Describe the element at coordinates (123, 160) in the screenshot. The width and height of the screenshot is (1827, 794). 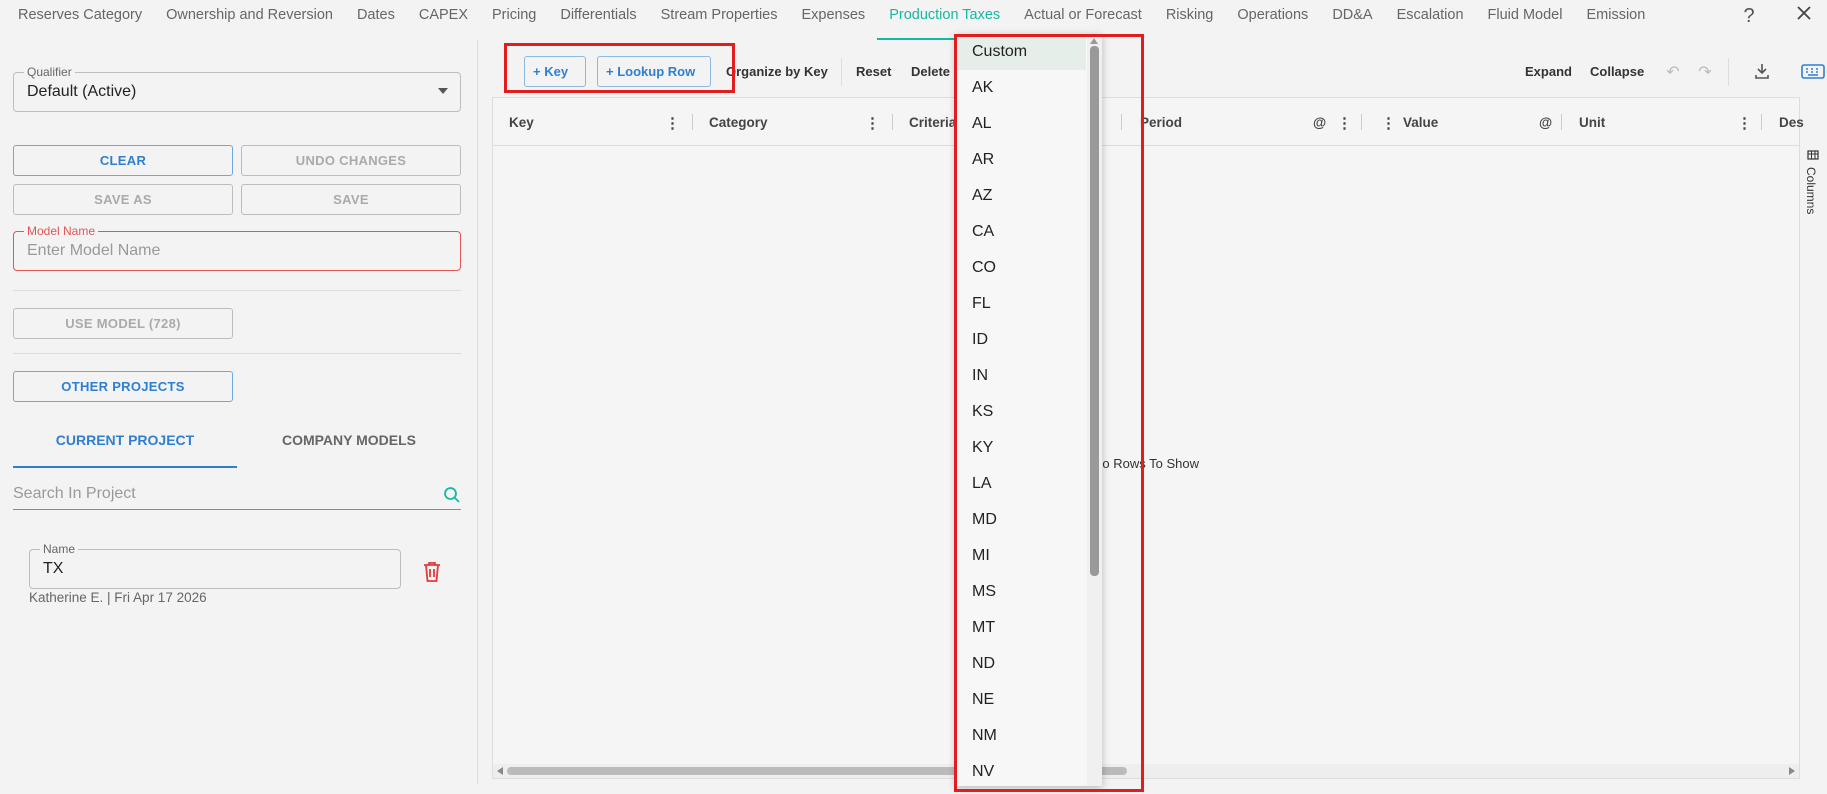
I see `clear-button: CLEAR` at that location.